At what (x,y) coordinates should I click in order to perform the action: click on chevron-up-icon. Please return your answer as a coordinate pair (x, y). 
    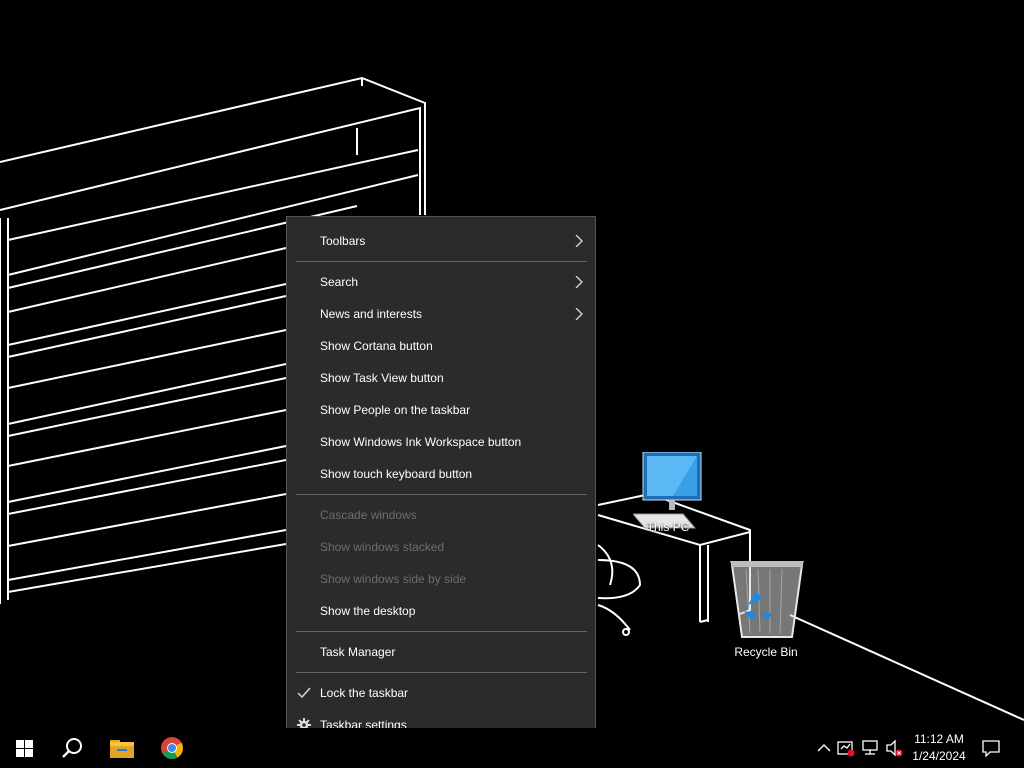
    Looking at the image, I should click on (824, 748).